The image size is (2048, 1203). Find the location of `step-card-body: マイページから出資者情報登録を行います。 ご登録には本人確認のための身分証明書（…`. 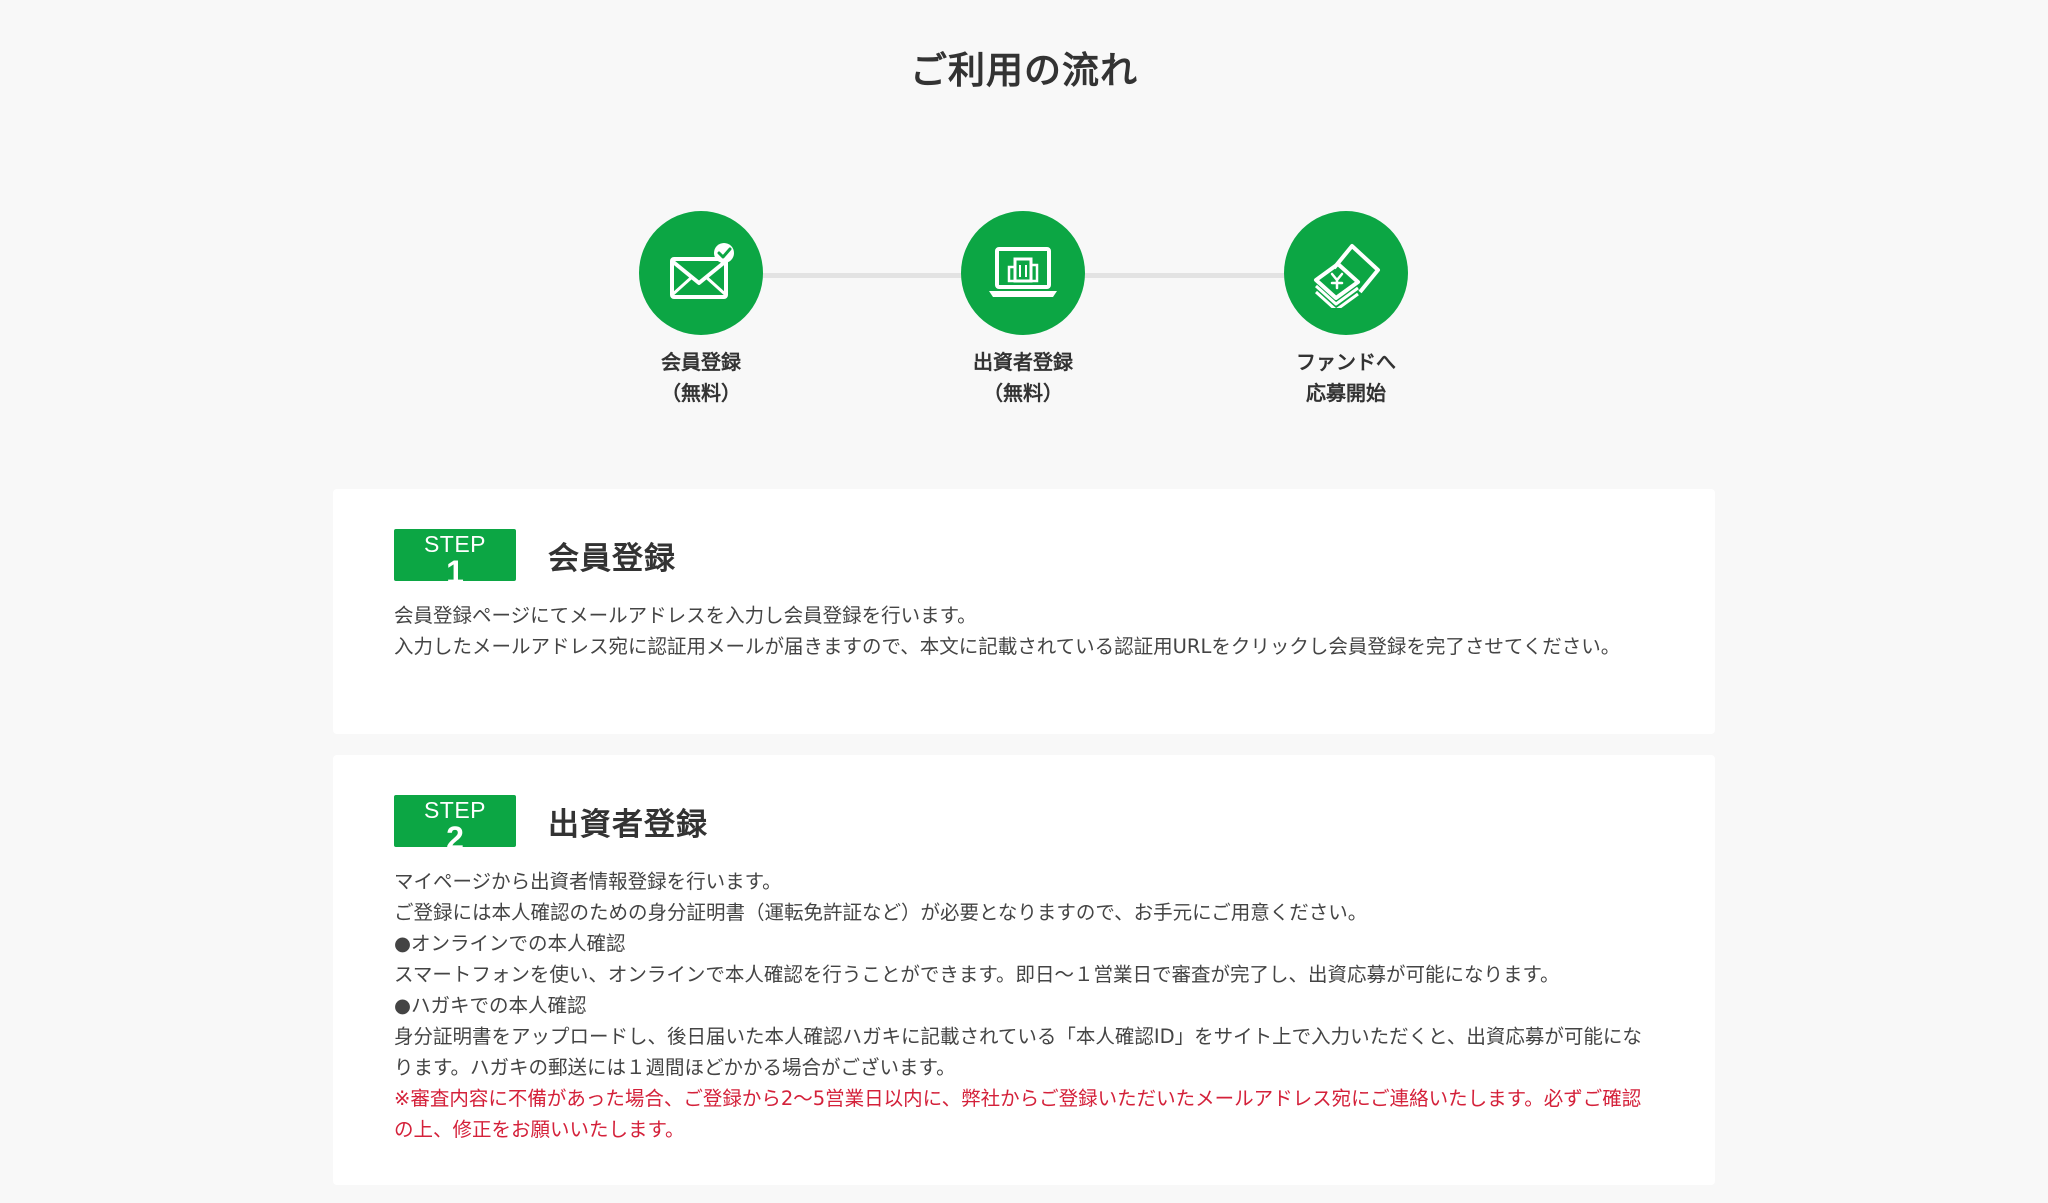

step-card-body: マイページから出資者情報登録を行います。 ご登録には本人確認のための身分証明書（… is located at coordinates (1024, 1005).